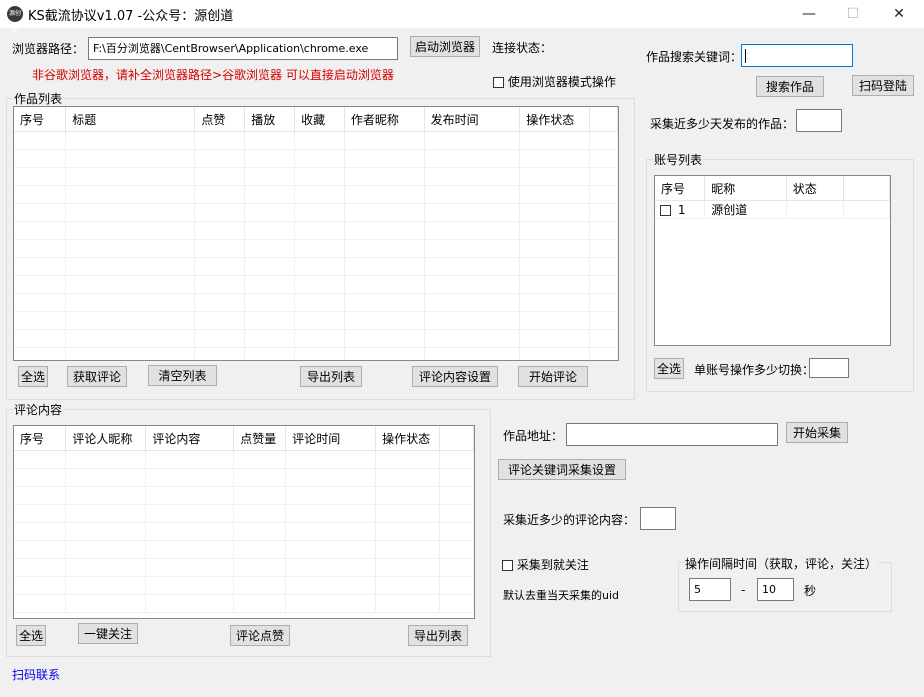  I want to click on comments-select-all-button: 全选, so click(31, 635).